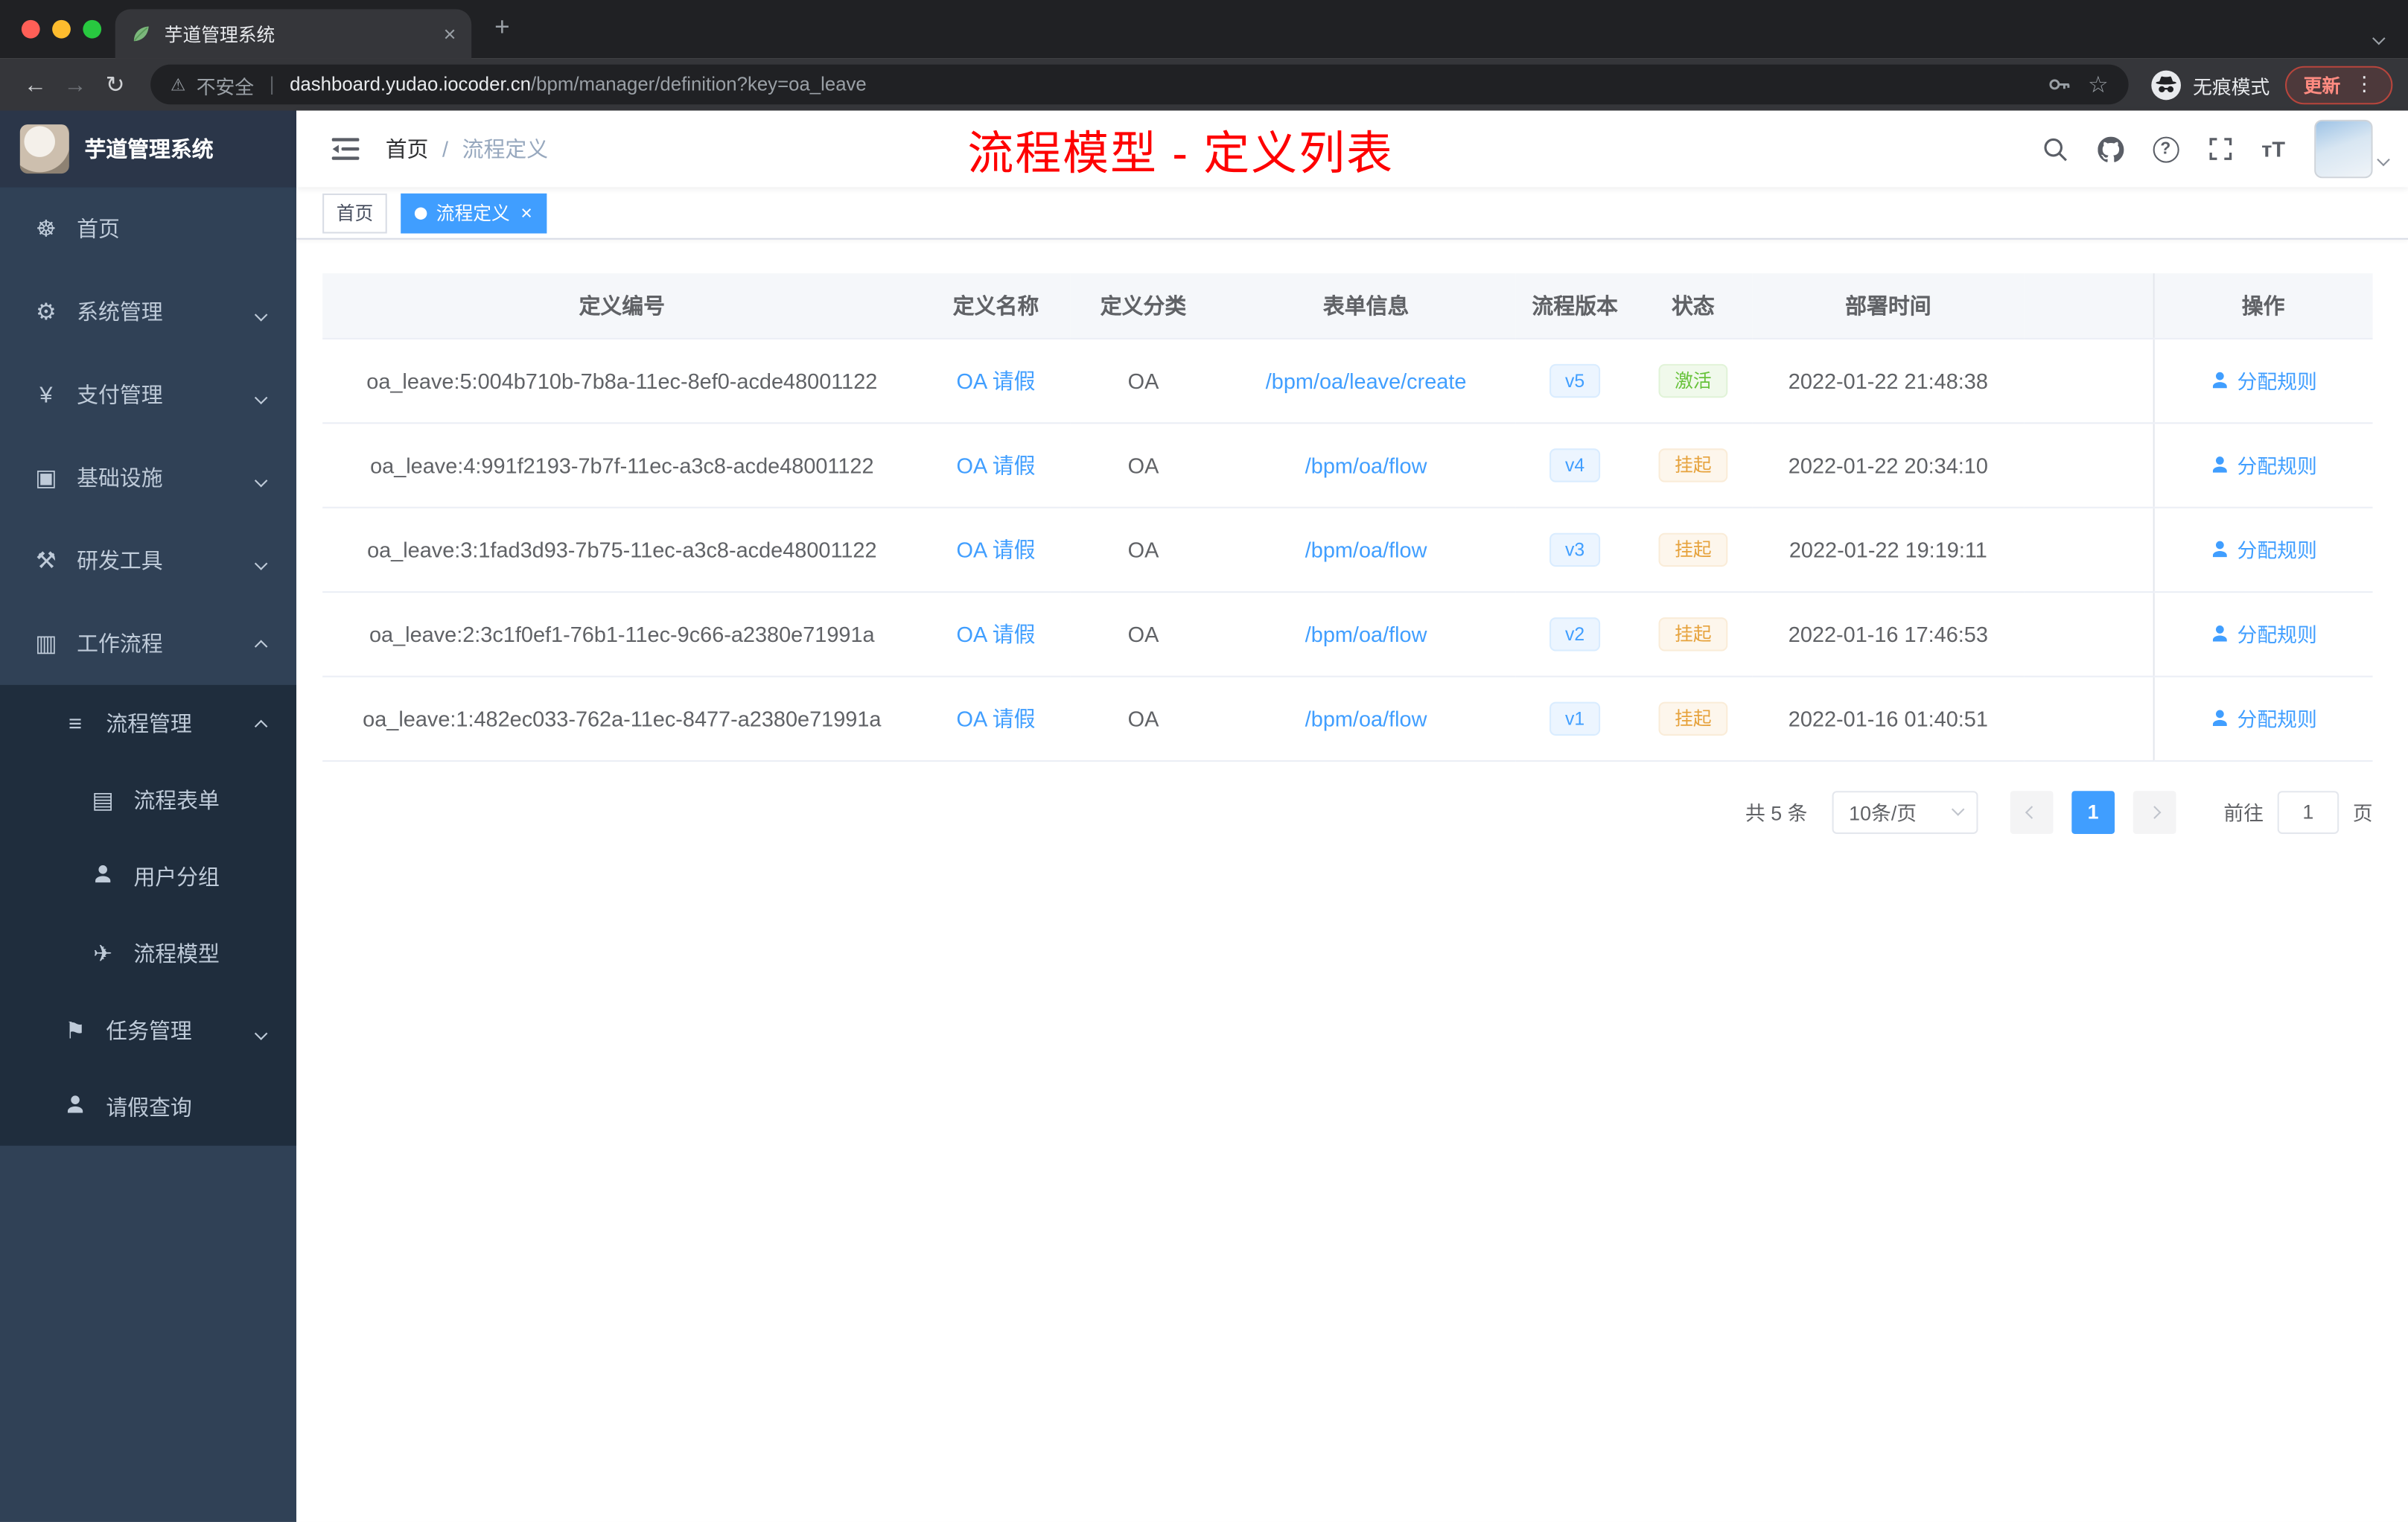  Describe the element at coordinates (501, 27) in the screenshot. I see `new-tab-button: +` at that location.